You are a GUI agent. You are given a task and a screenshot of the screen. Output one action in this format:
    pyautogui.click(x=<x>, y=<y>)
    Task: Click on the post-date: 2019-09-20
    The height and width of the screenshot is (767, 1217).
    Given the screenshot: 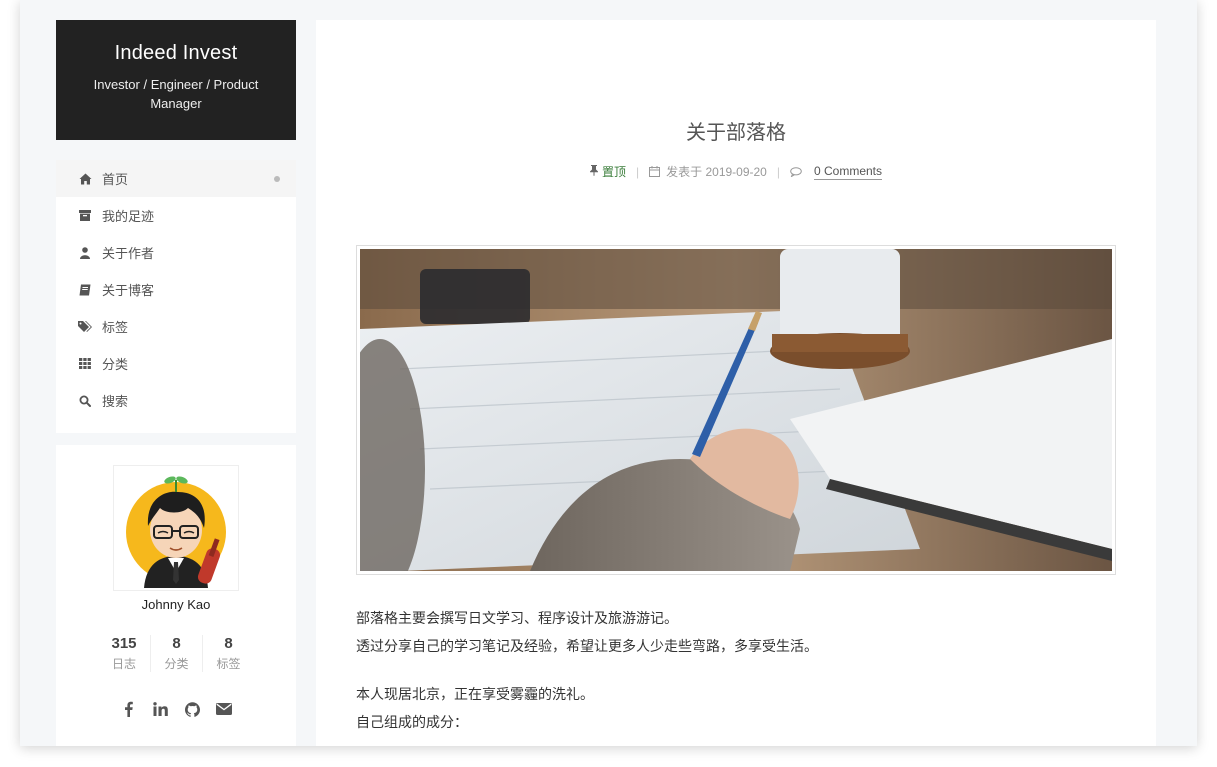 What is the action you would take?
    pyautogui.click(x=736, y=171)
    